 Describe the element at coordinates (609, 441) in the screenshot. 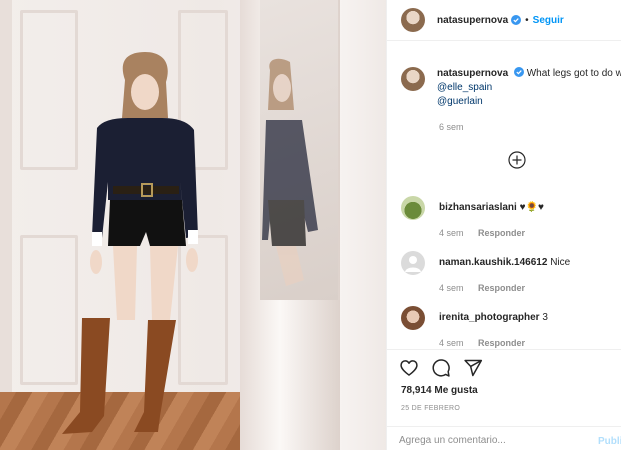

I see `publish-button: Publicar` at that location.